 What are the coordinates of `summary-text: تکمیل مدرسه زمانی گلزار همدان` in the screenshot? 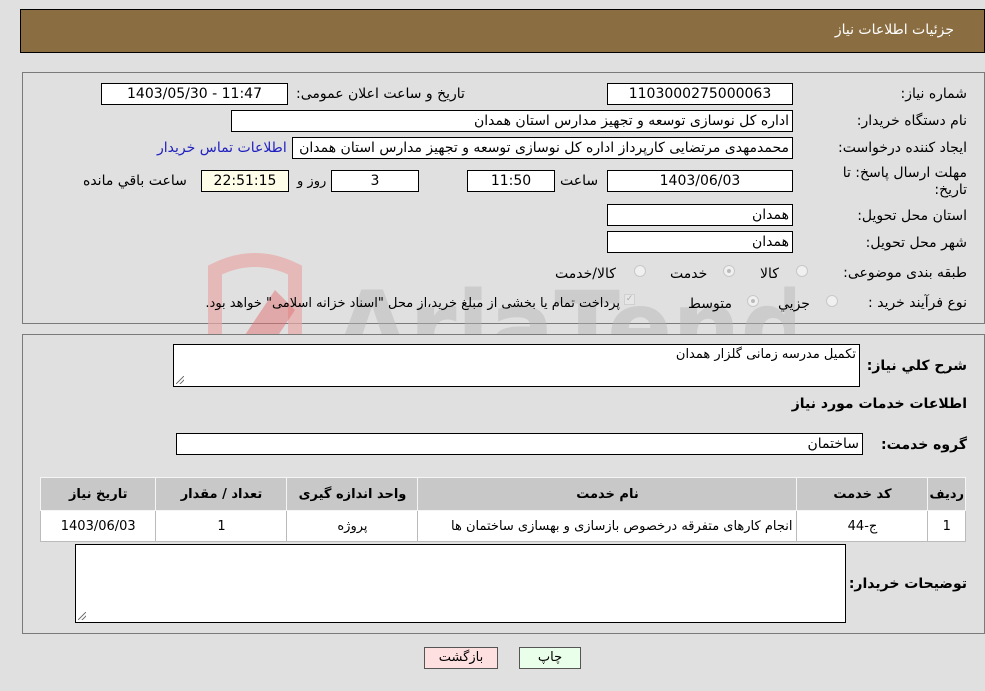 It's located at (765, 354).